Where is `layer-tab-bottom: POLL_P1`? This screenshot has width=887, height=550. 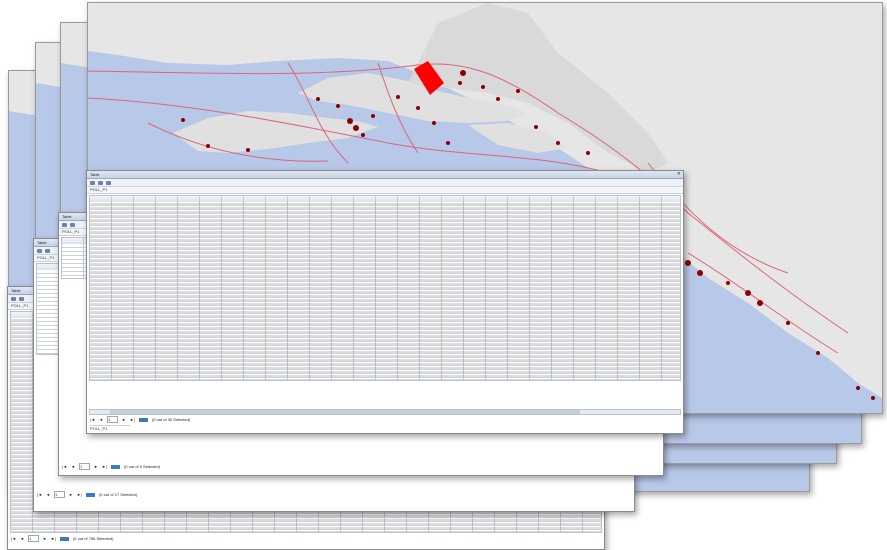 layer-tab-bottom: POLL_P1 is located at coordinates (110, 428).